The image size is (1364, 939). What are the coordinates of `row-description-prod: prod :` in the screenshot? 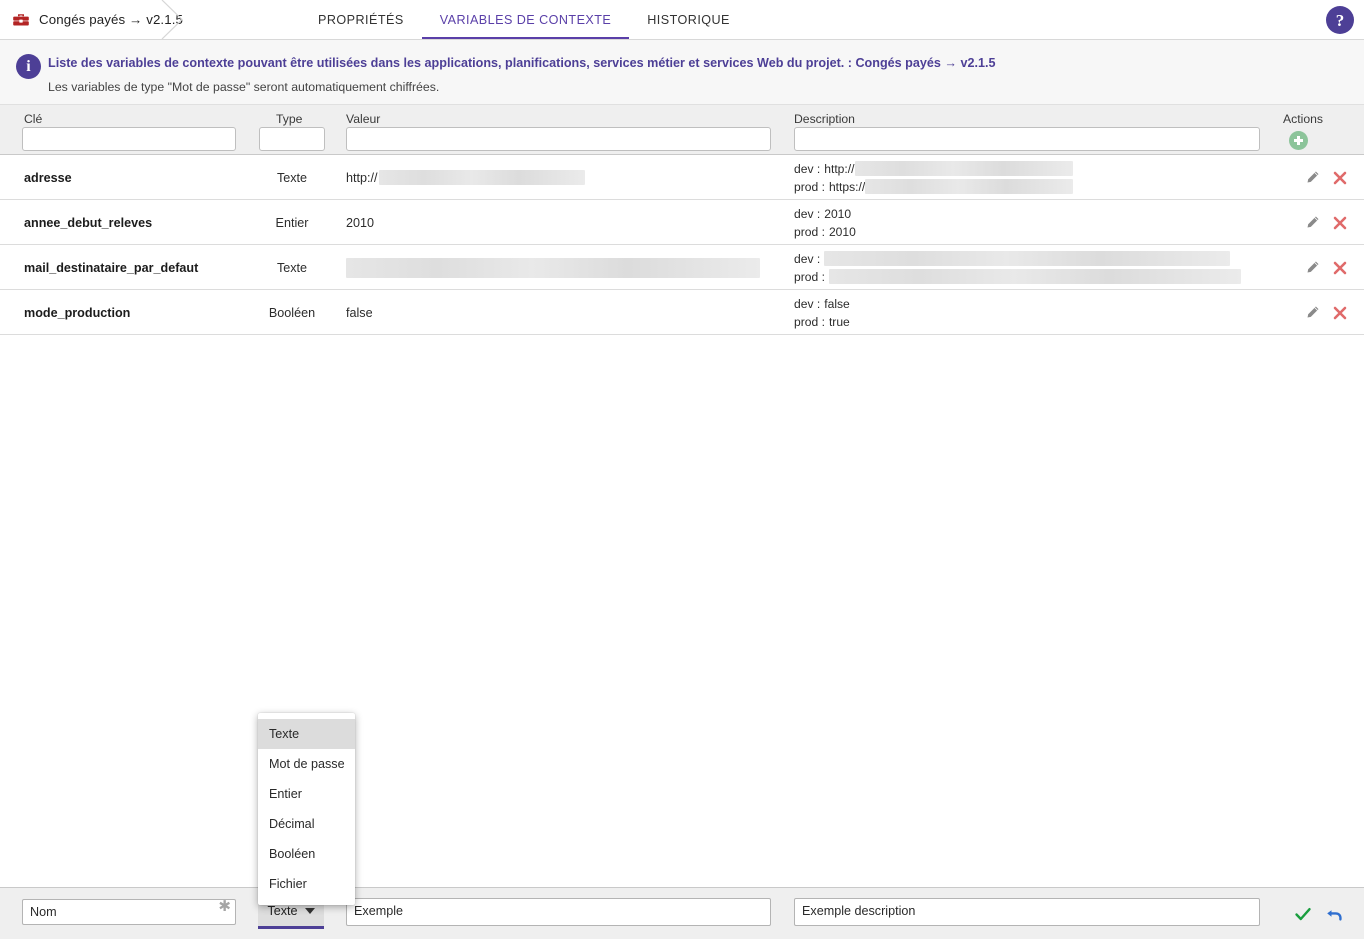 It's located at (1017, 277).